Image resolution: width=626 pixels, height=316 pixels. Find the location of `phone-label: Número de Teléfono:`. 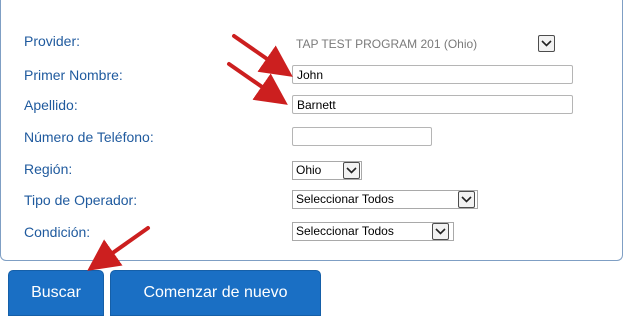

phone-label: Número de Teléfono: is located at coordinates (89, 137).